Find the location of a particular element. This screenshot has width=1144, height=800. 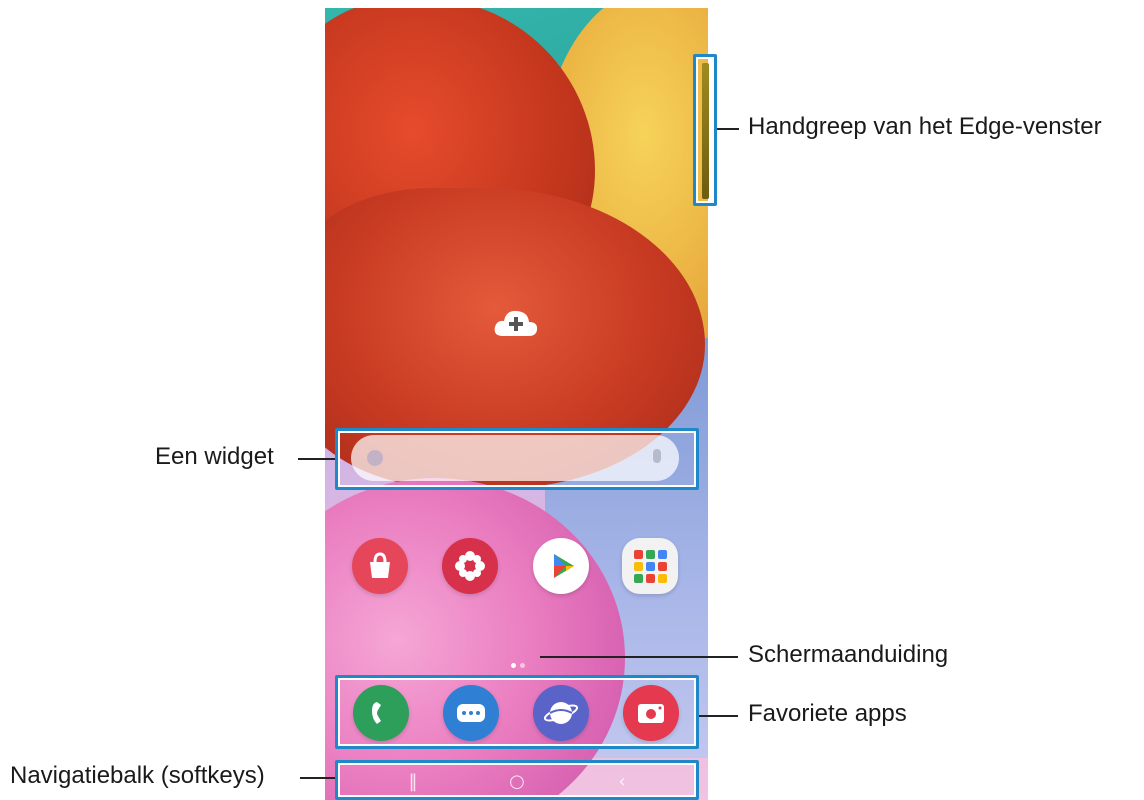

app-folder-icon is located at coordinates (650, 566).